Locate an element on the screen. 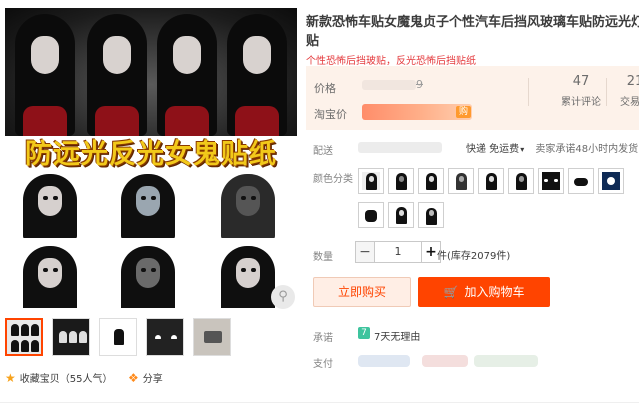  review-count-label: 累计评论 is located at coordinates (581, 102).